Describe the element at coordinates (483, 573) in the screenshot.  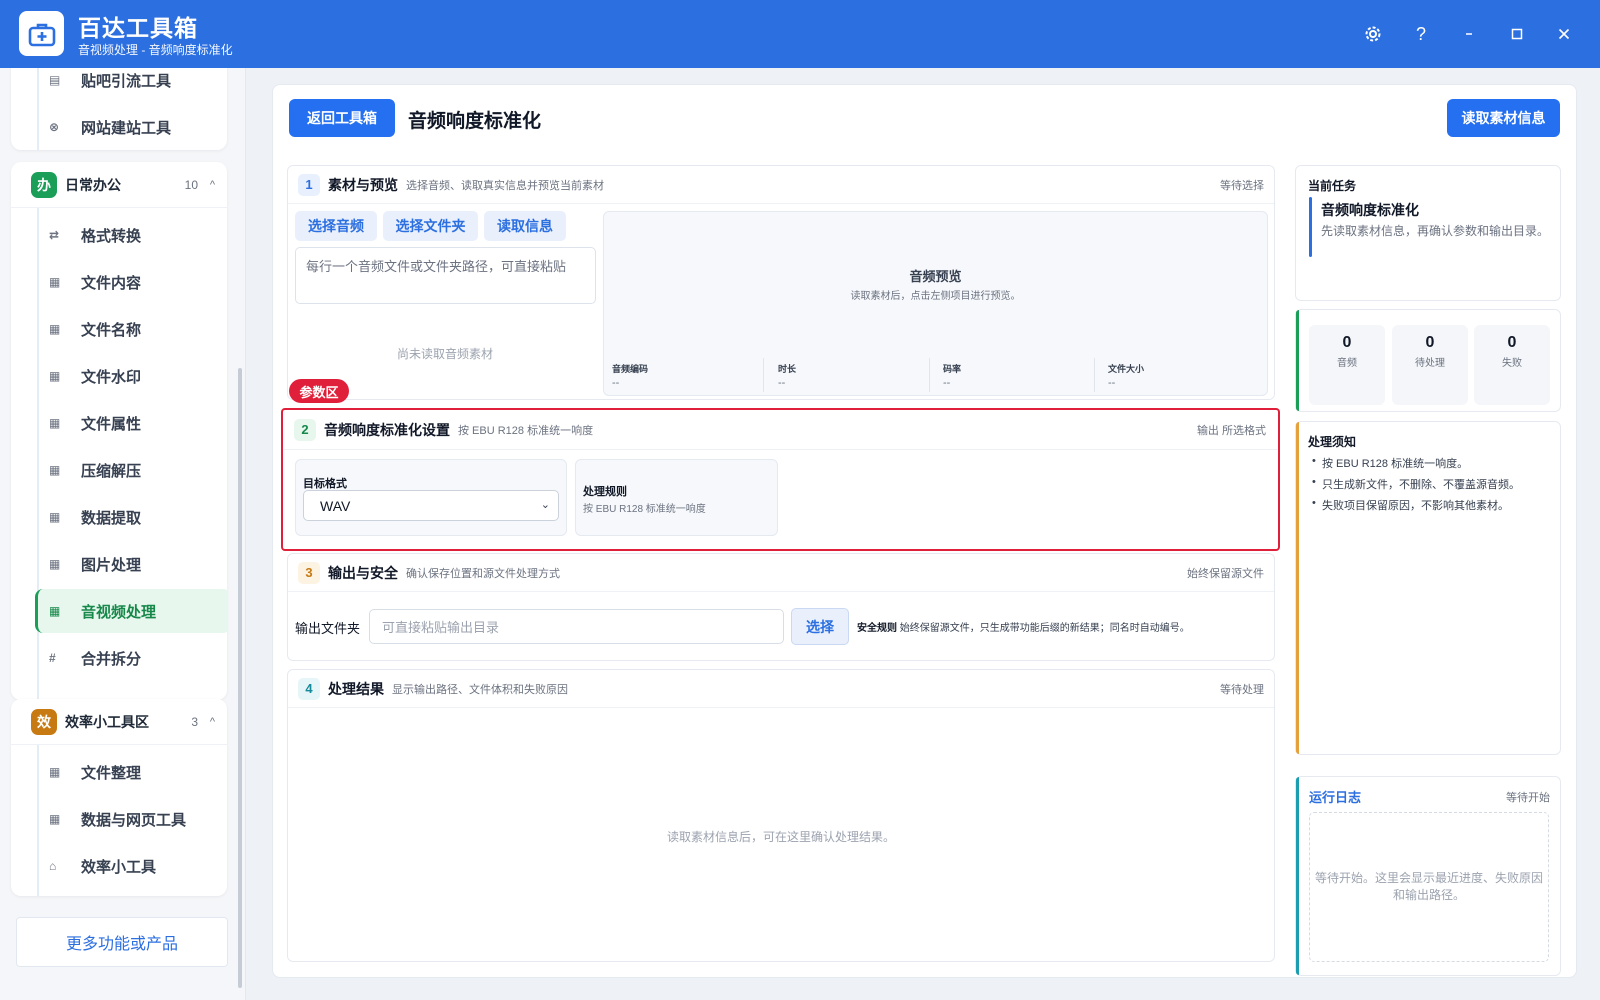
I see `section-desc: 确认保存位置和源文件处理方式` at that location.